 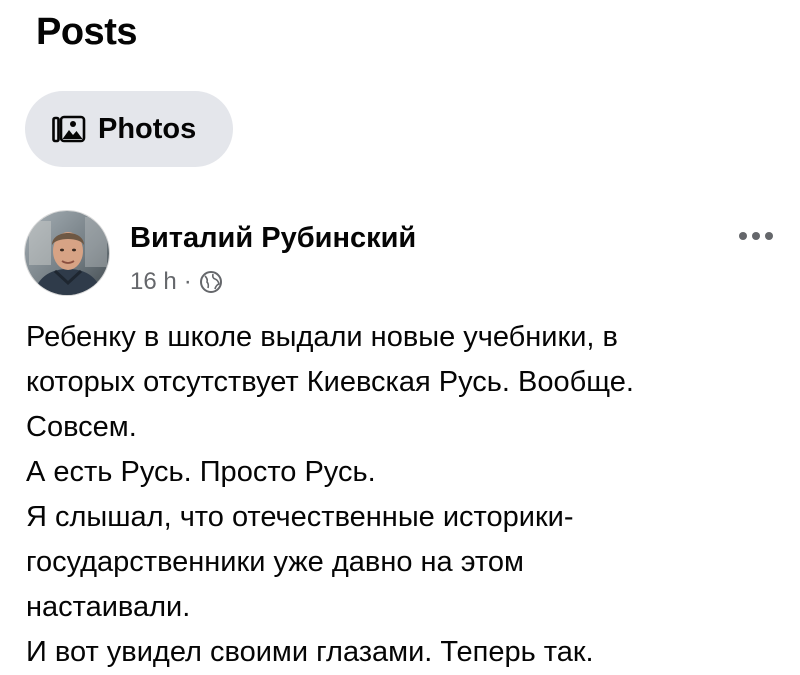 What do you see at coordinates (275, 562) in the screenshot?
I see `post-text-line: государственники уже давно на этом` at bounding box center [275, 562].